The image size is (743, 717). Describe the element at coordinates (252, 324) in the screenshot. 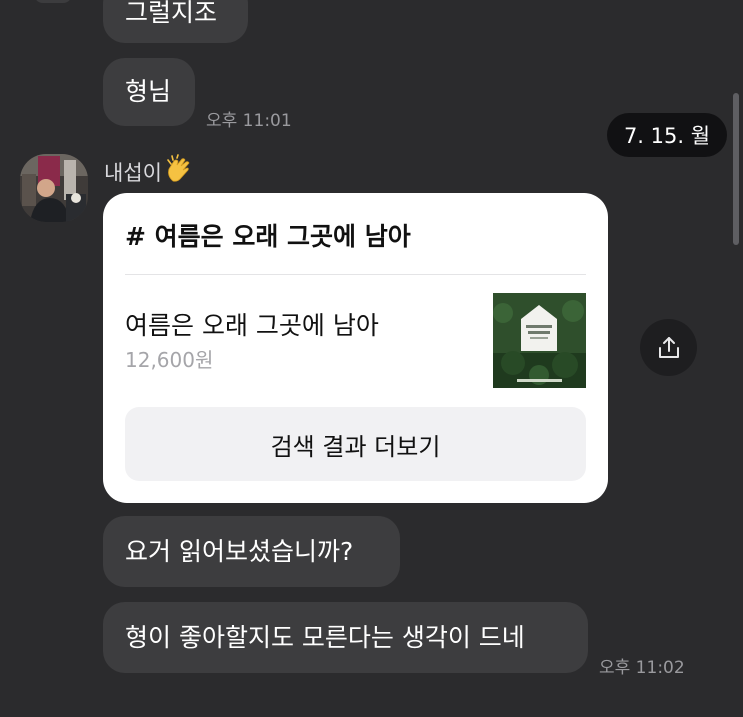

I see `book-title: 여름은 오래 그곳에 남아` at that location.